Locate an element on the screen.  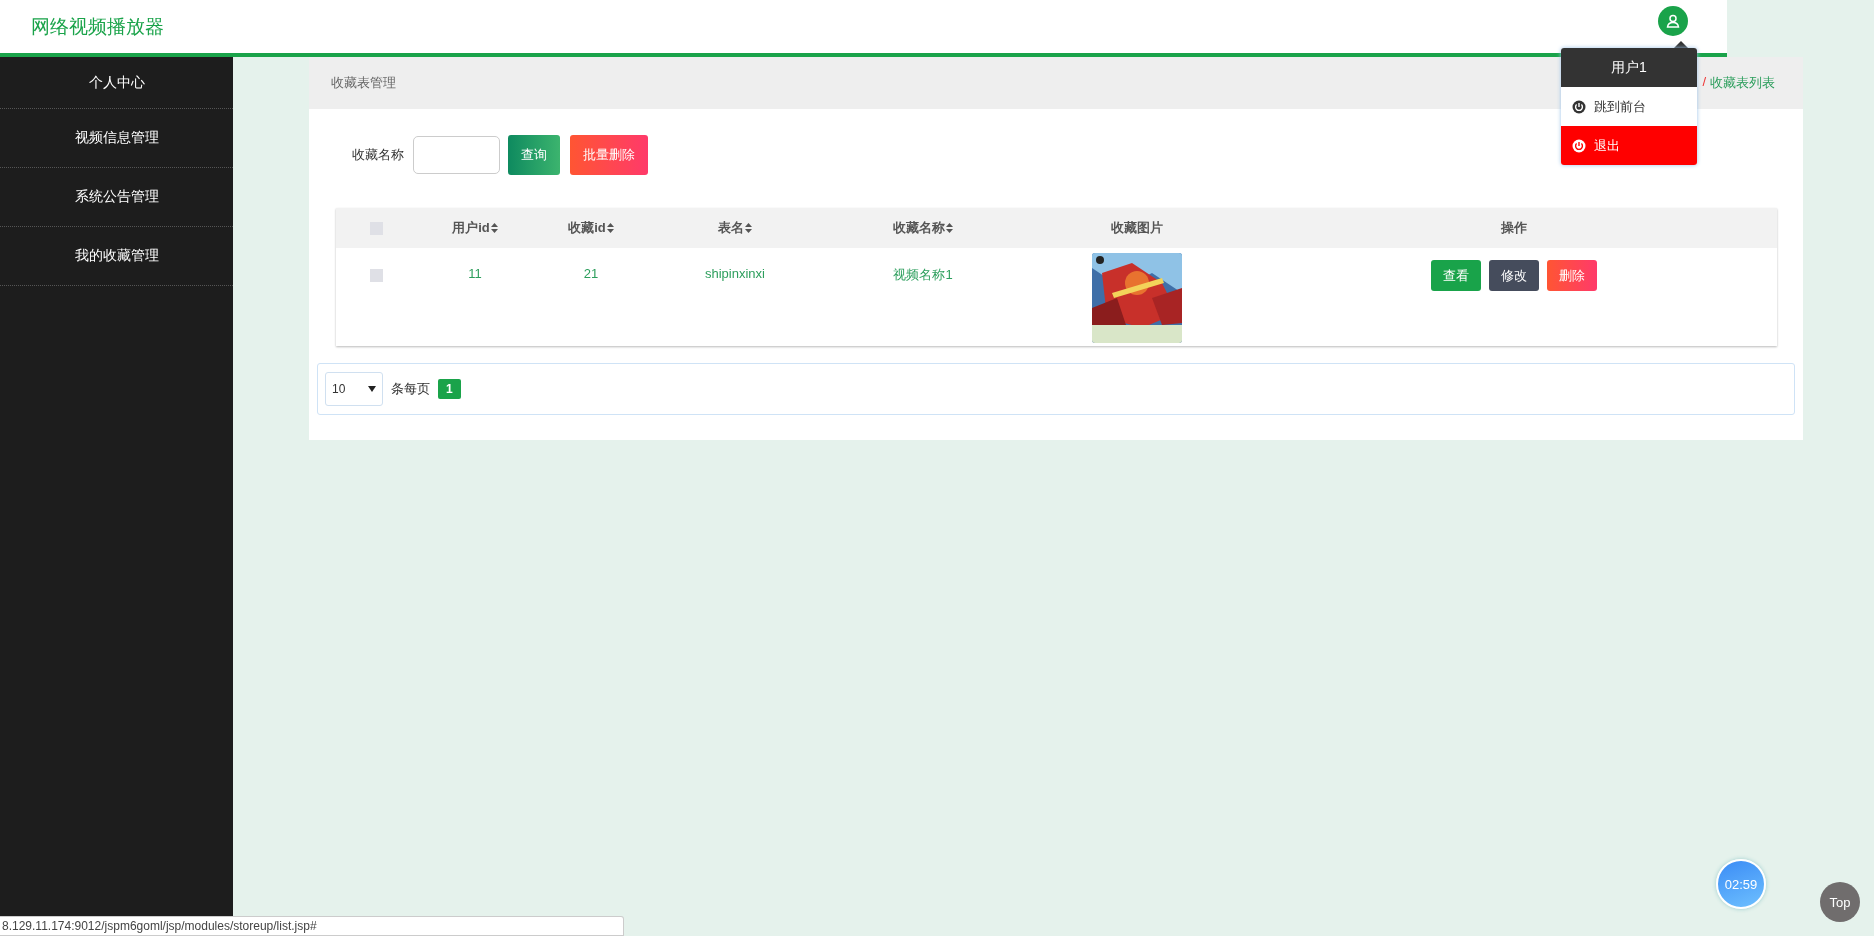
table-cell: 21 is located at coordinates (591, 273).